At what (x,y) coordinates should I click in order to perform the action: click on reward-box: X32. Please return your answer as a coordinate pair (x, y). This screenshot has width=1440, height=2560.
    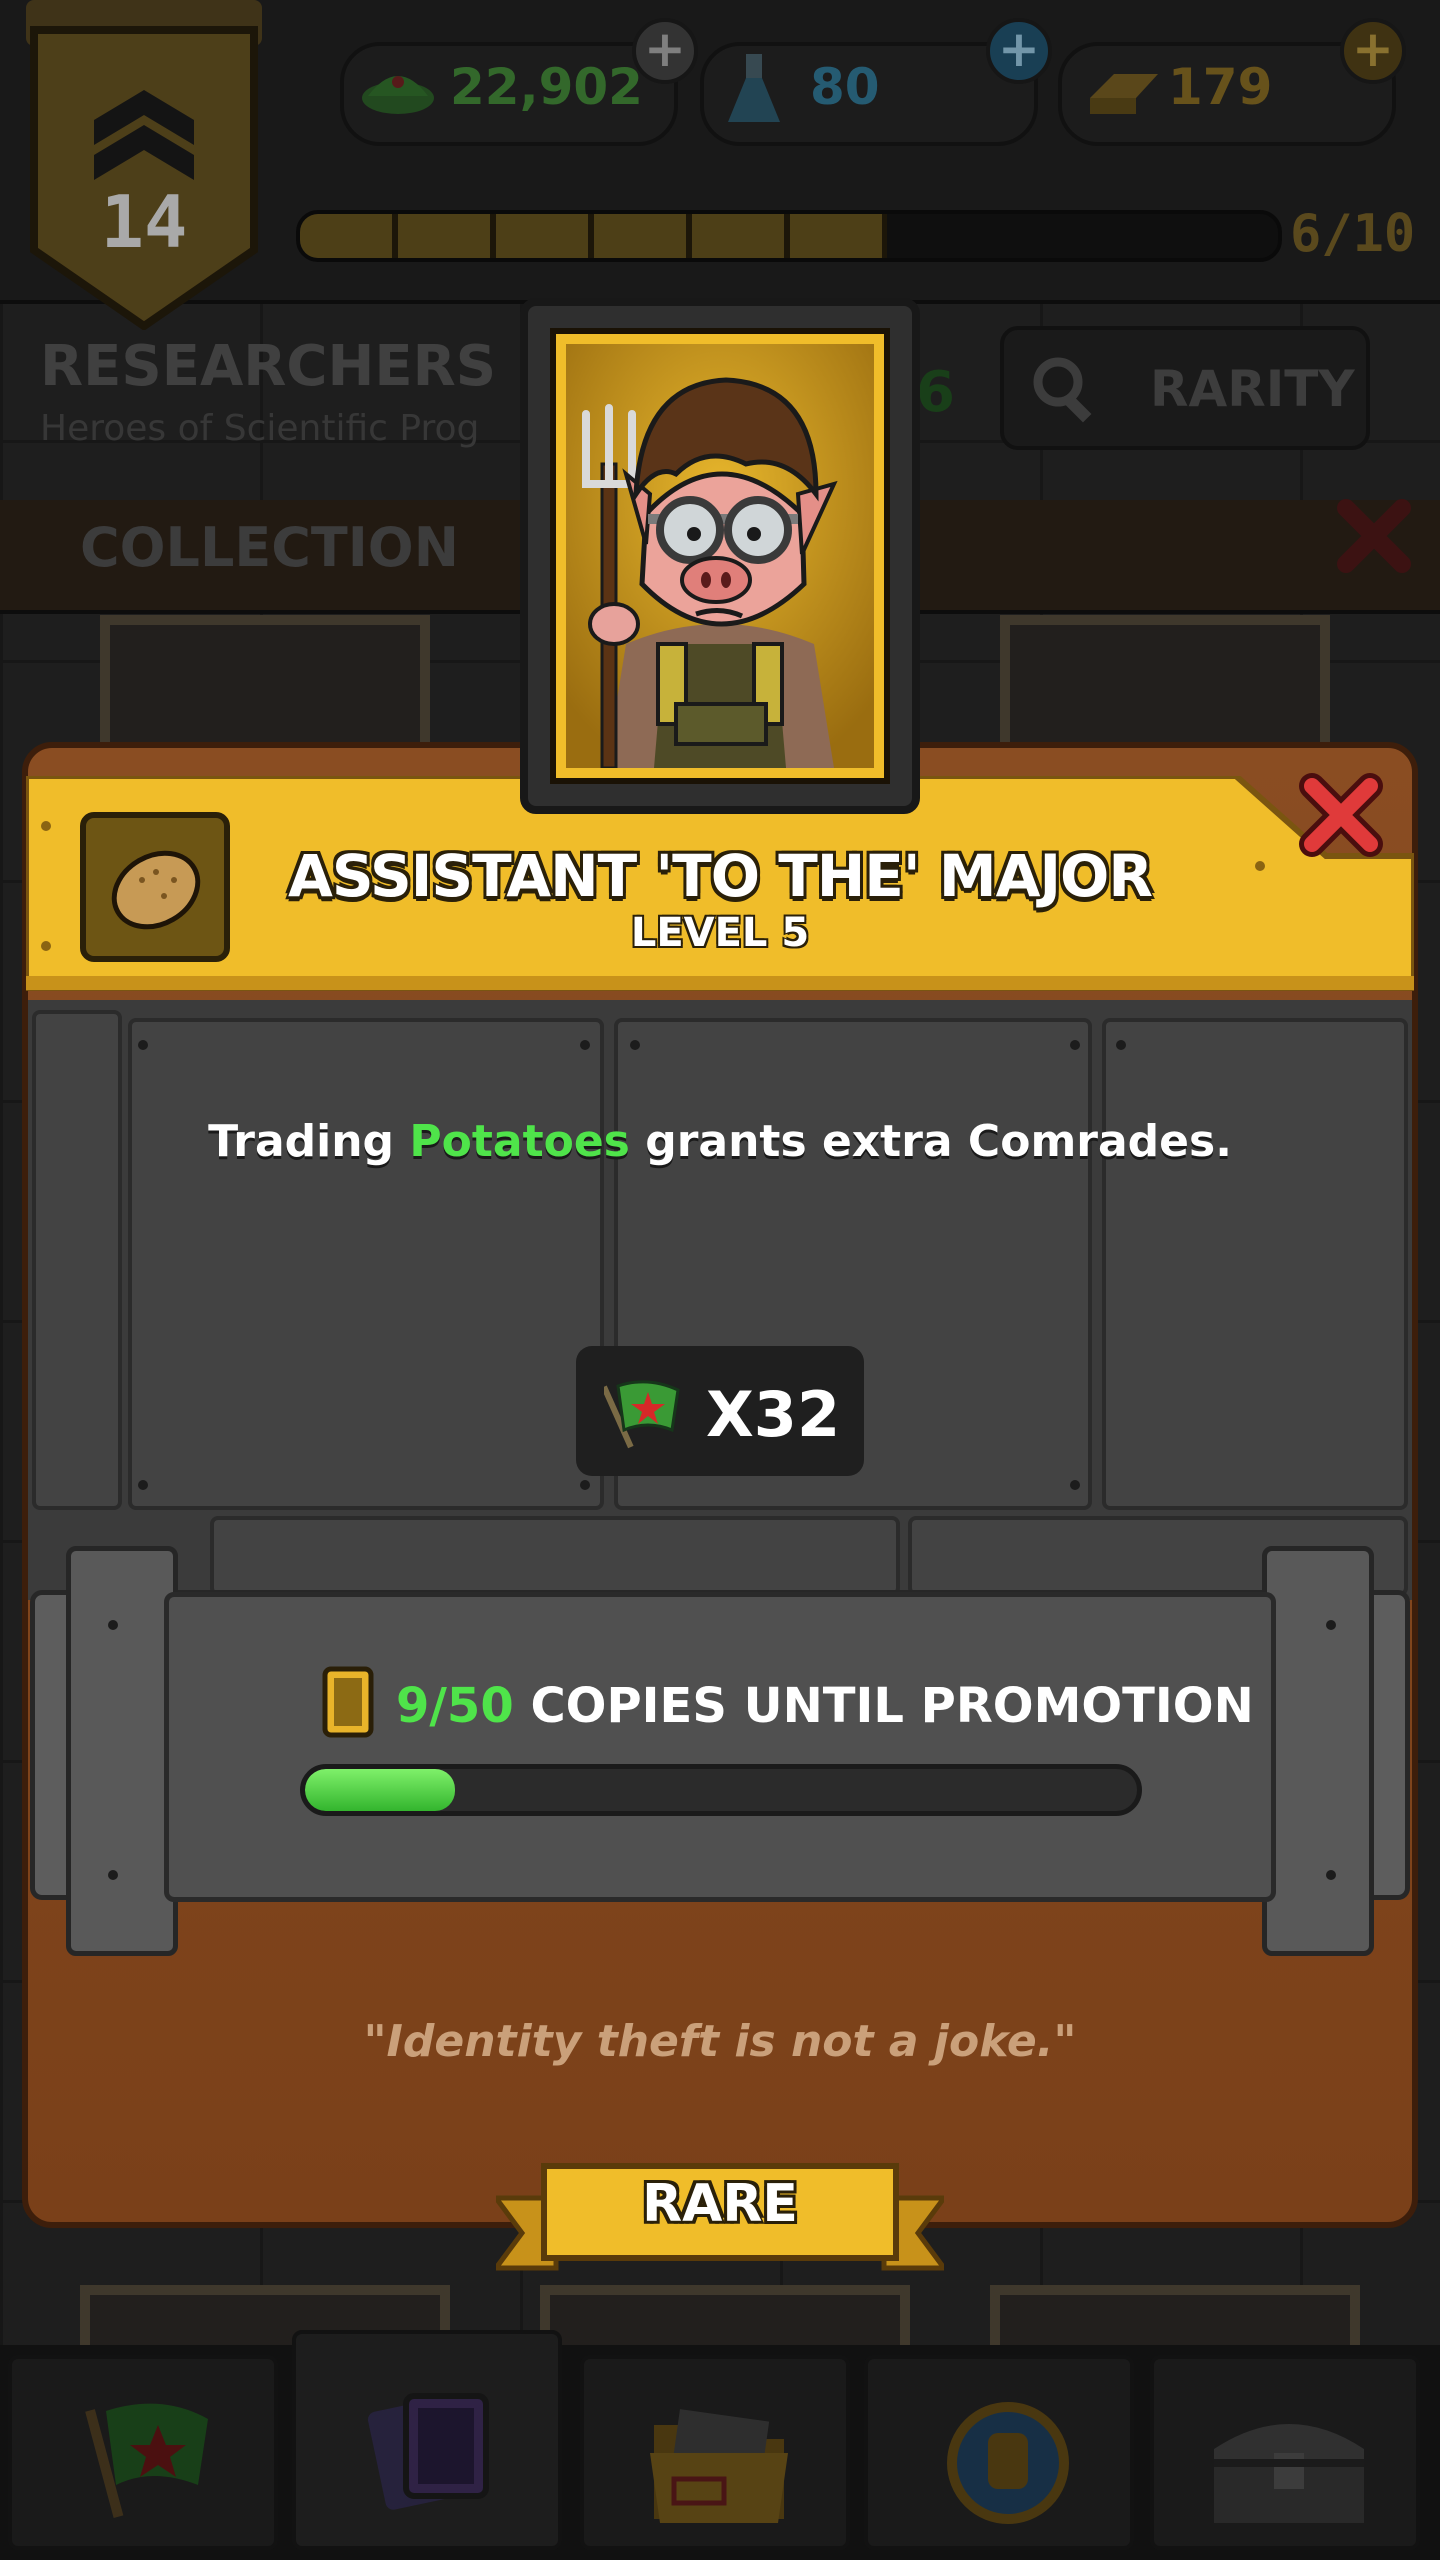
    Looking at the image, I should click on (720, 1411).